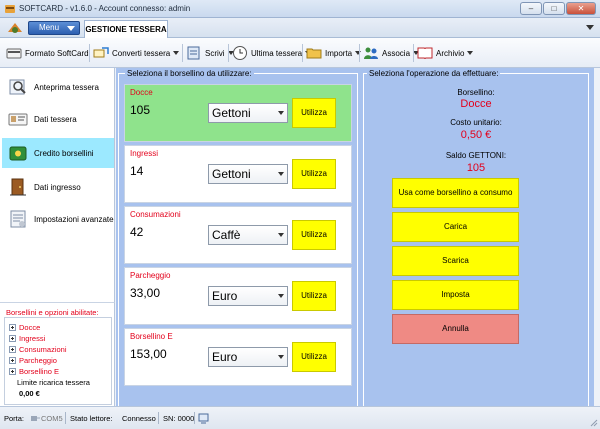 This screenshot has height=429, width=600. What do you see at coordinates (248, 235) in the screenshot?
I see `unit-select: Caffè` at bounding box center [248, 235].